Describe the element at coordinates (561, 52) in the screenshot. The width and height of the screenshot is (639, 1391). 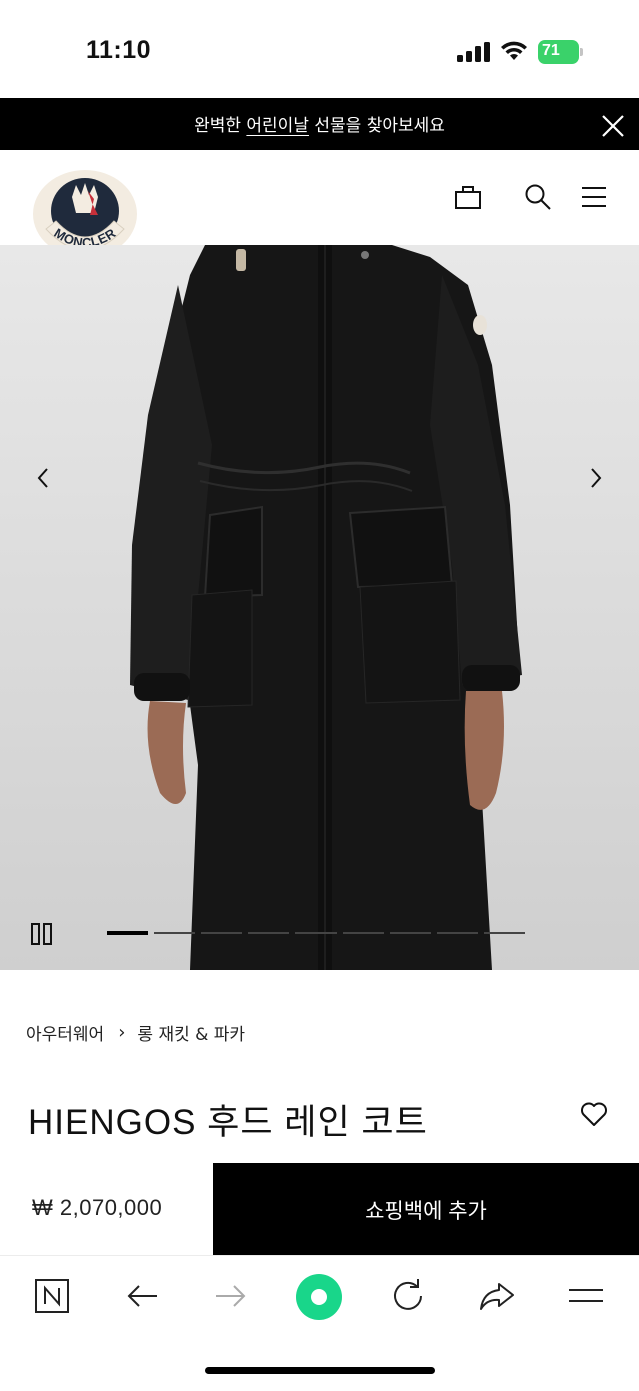
I see `battery-icon: 71` at that location.